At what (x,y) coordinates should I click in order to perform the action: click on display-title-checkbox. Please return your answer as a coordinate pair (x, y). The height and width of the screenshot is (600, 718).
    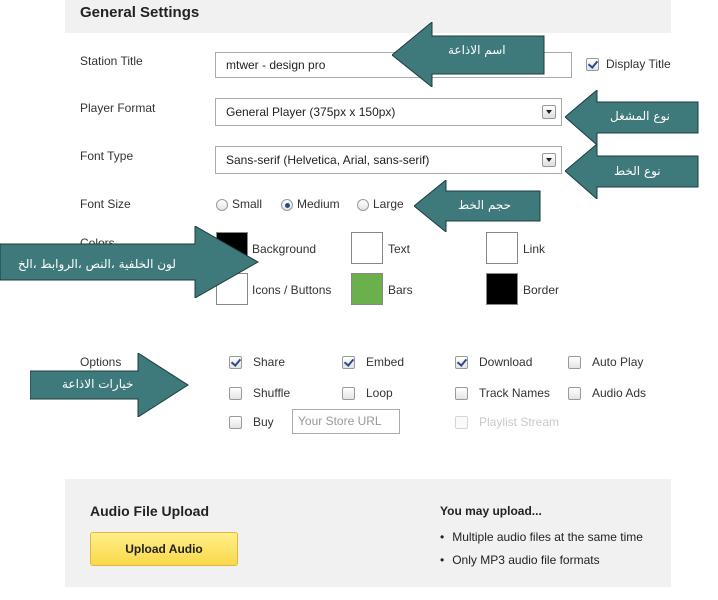
    Looking at the image, I should click on (592, 64).